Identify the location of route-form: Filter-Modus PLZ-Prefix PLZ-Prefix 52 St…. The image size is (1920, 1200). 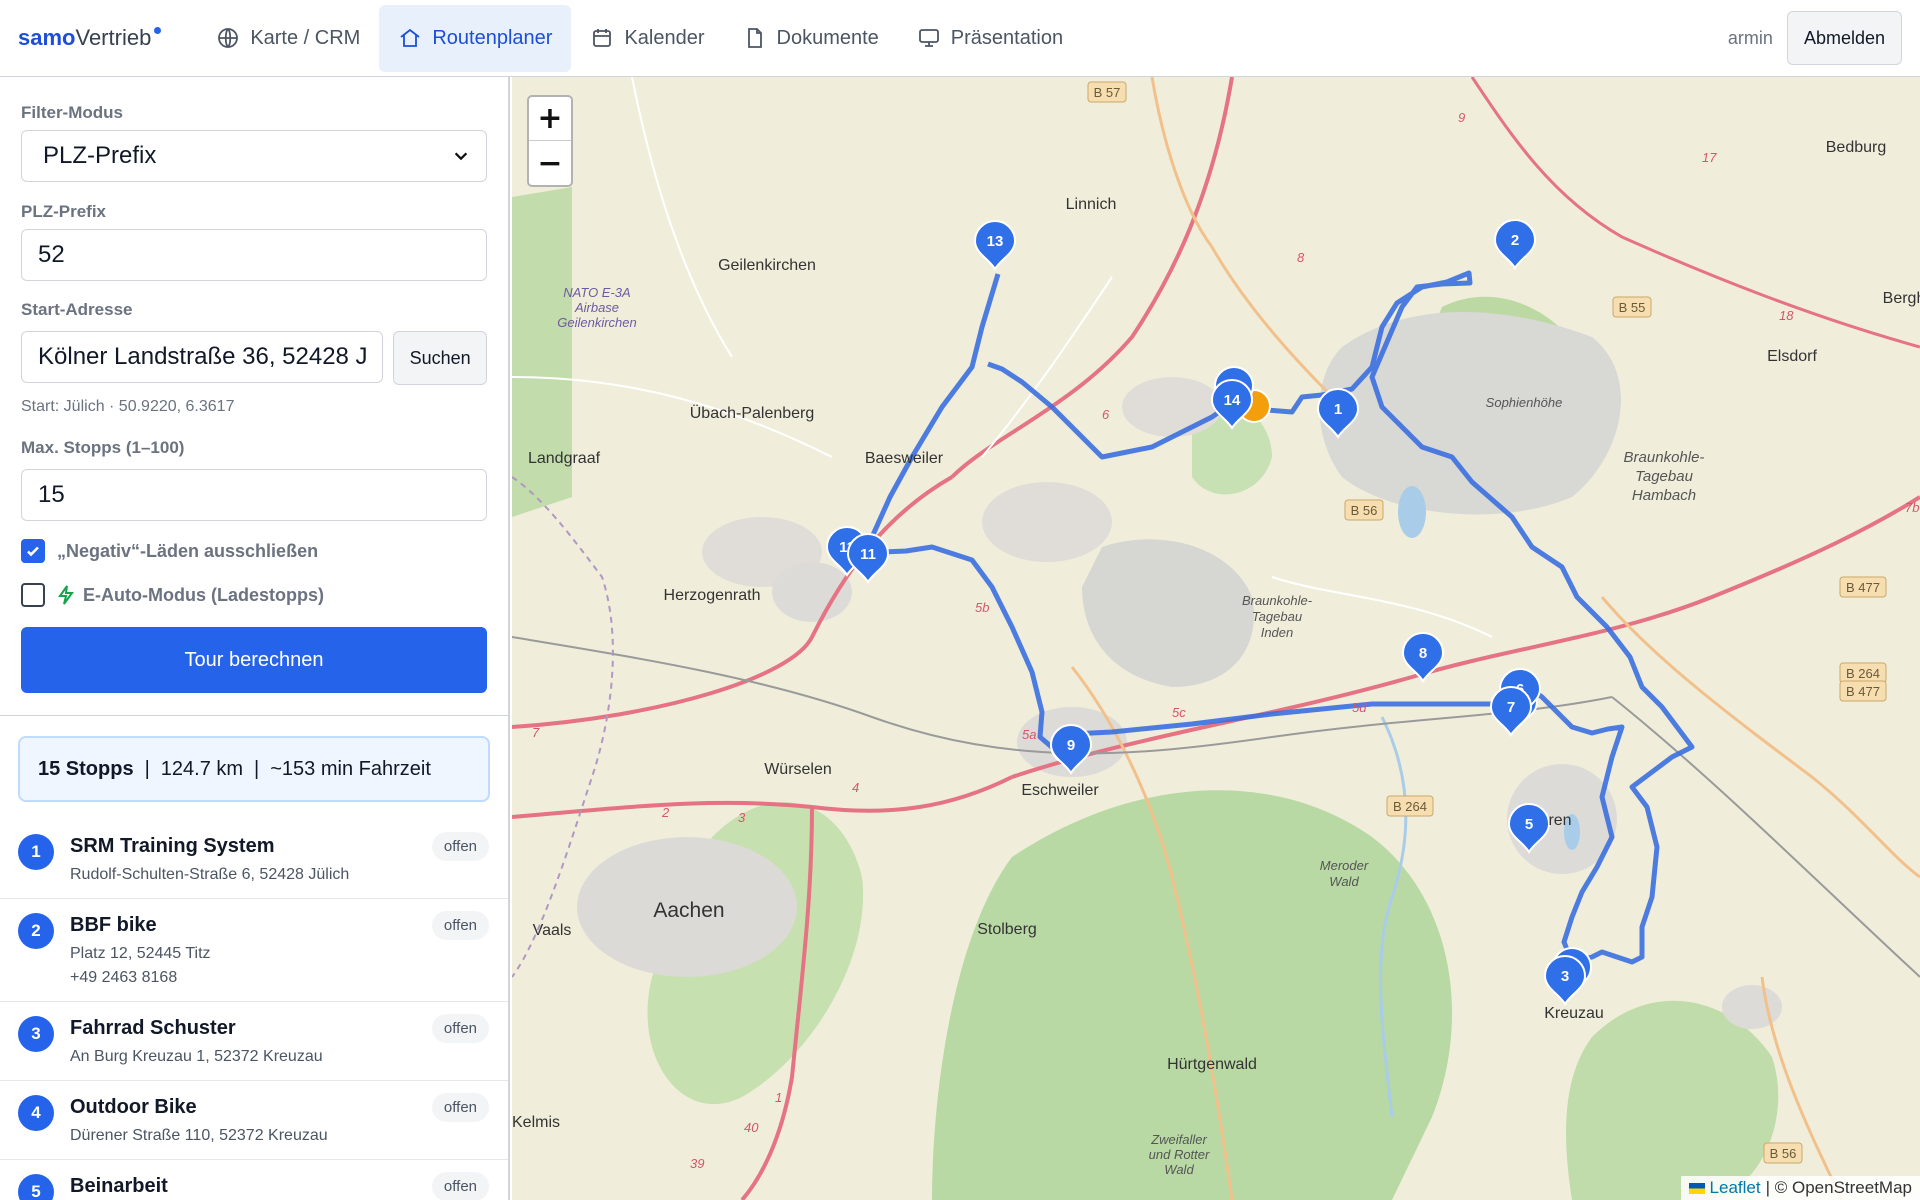
(254, 398).